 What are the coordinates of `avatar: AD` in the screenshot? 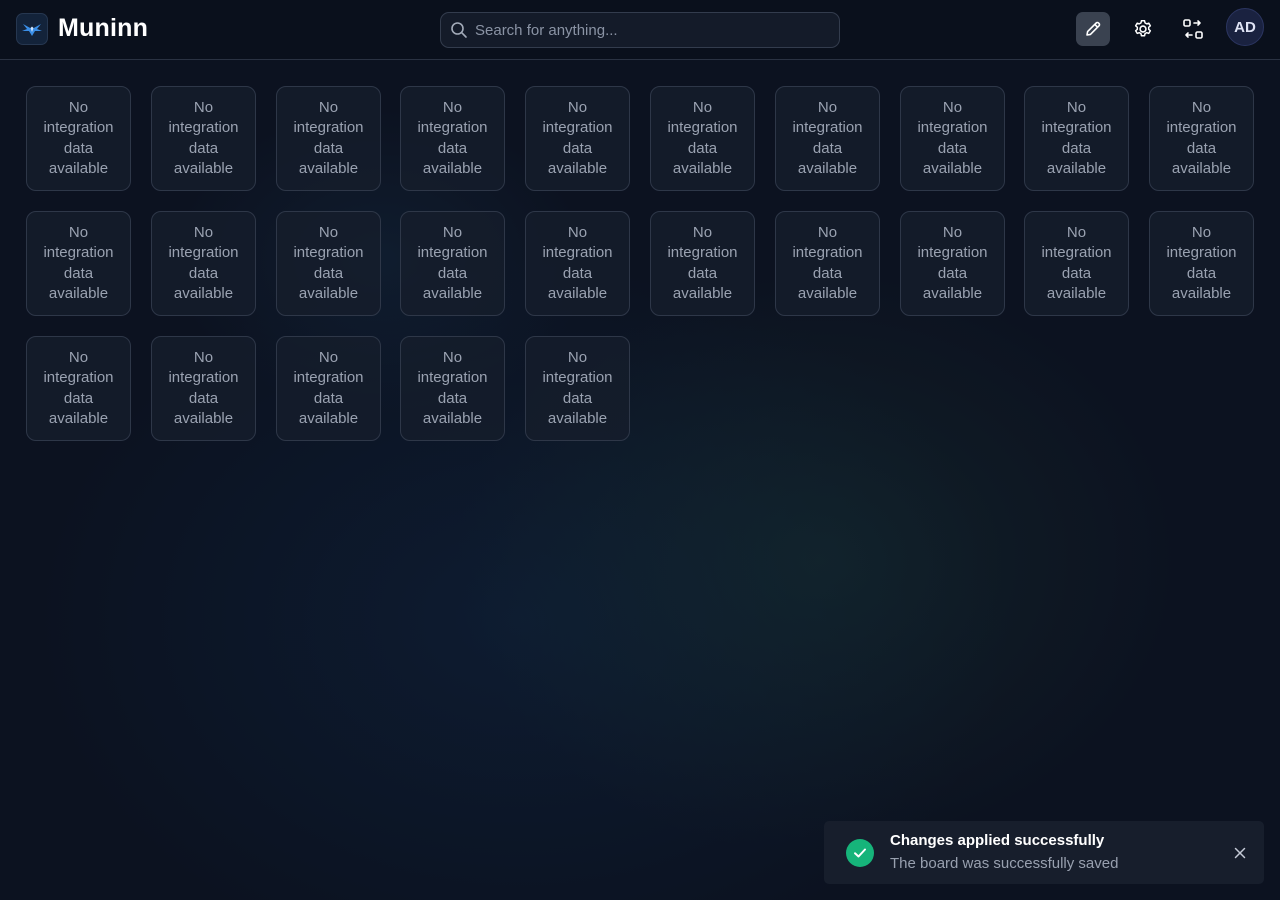 It's located at (1245, 27).